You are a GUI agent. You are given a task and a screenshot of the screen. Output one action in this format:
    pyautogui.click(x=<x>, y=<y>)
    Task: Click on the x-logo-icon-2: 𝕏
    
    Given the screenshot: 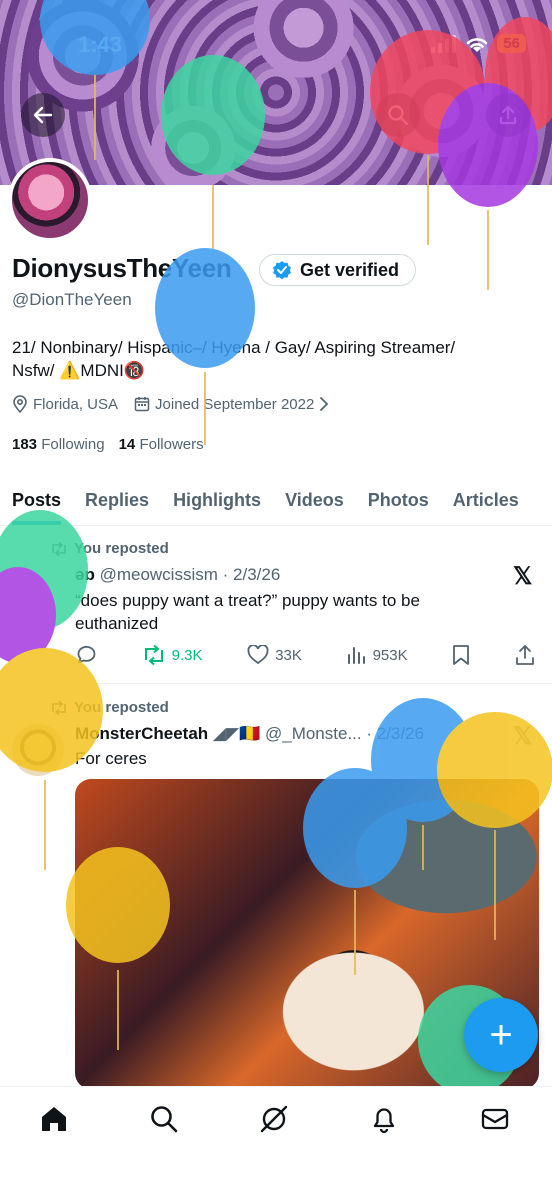 What is the action you would take?
    pyautogui.click(x=522, y=736)
    